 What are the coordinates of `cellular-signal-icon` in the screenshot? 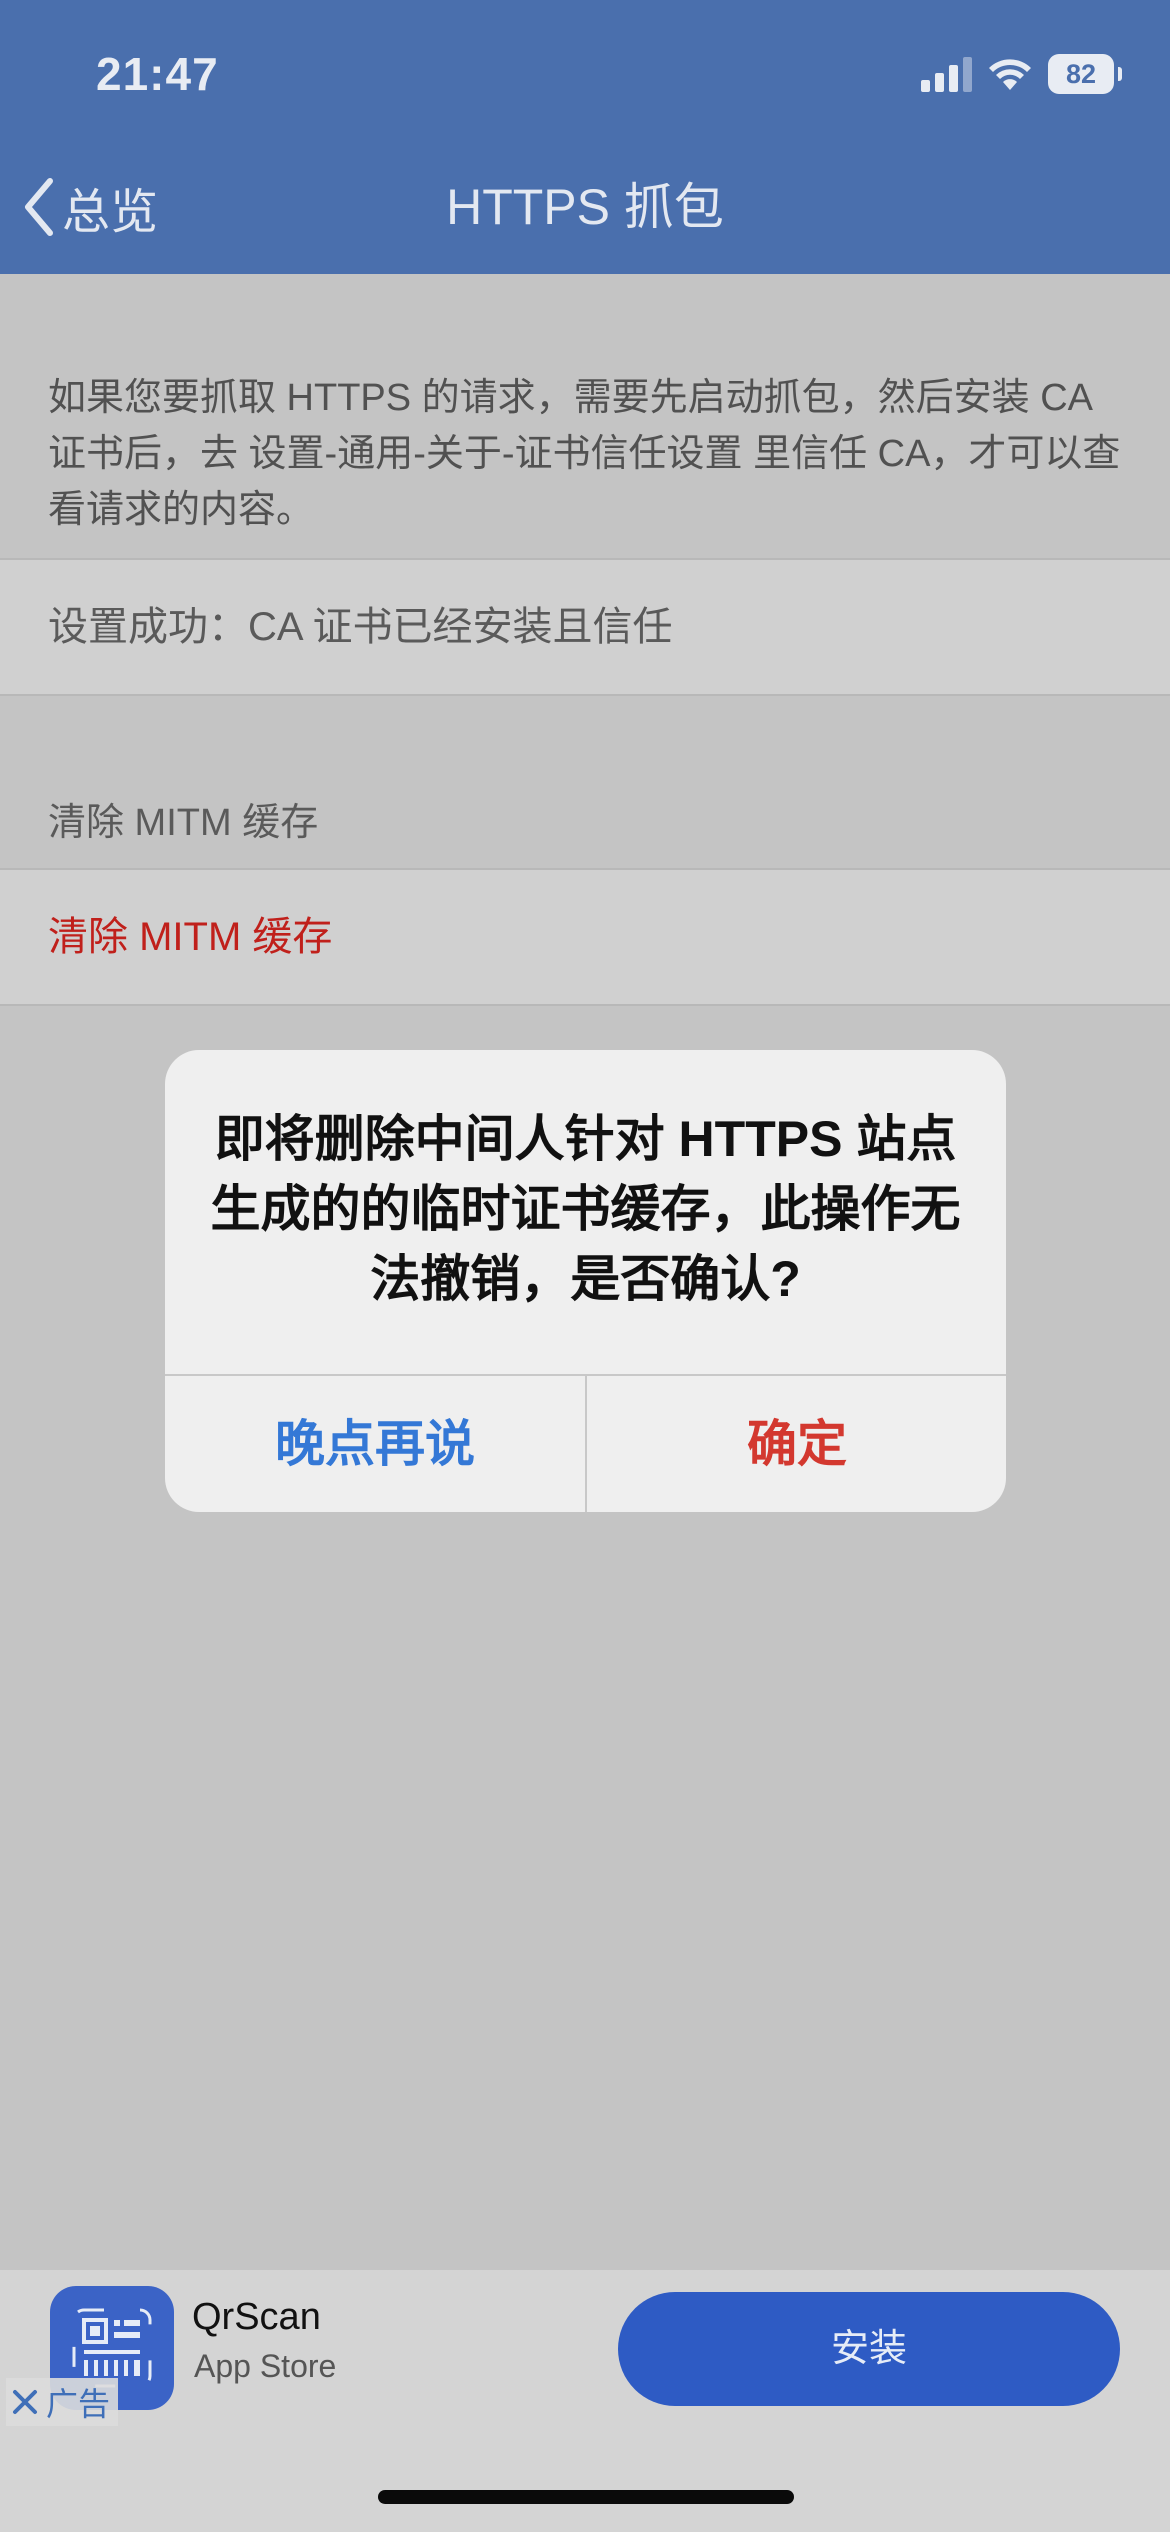 It's located at (946, 74).